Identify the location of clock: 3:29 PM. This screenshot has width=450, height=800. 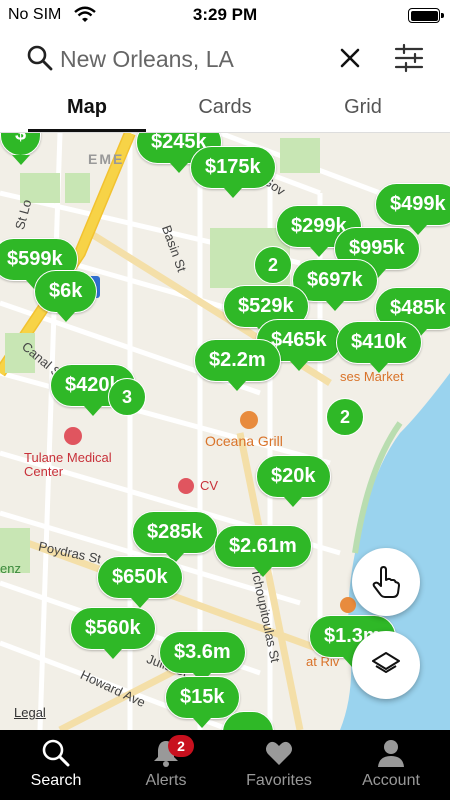
(225, 14).